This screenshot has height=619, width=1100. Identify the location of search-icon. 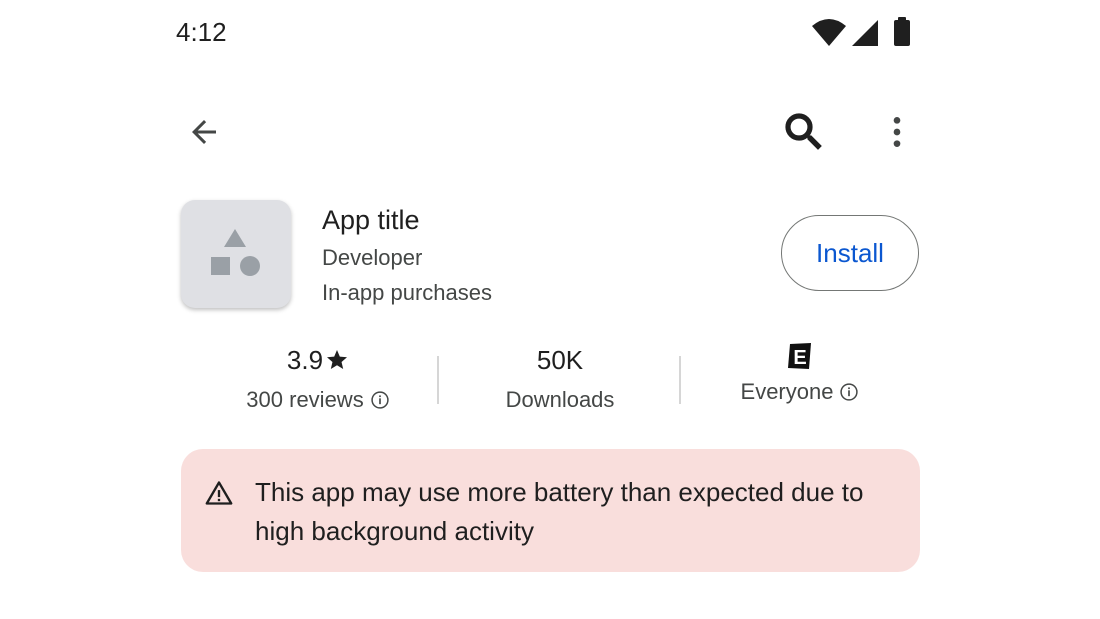
(803, 131).